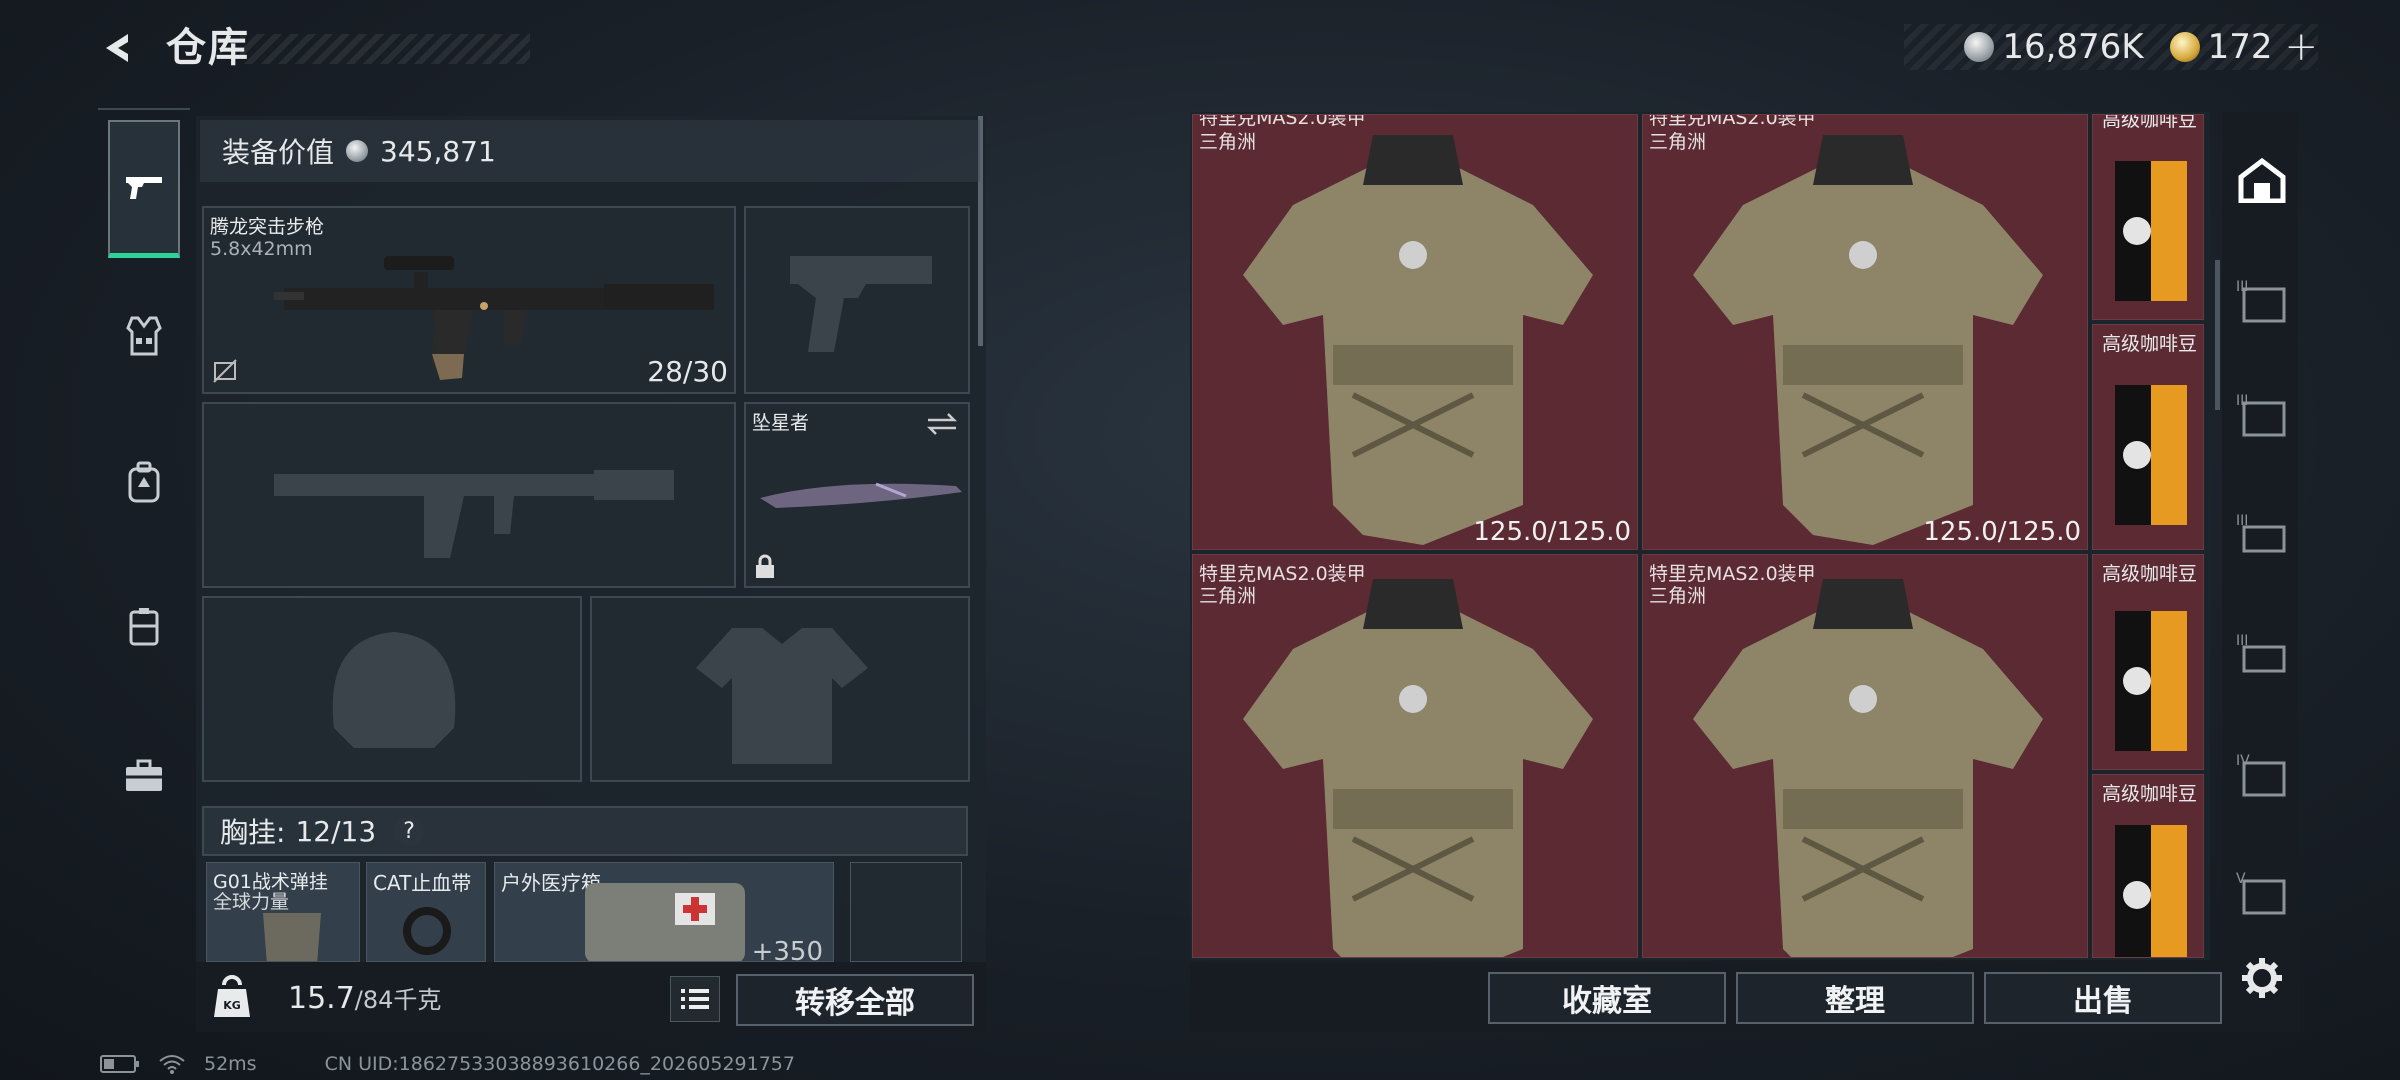  I want to click on case-icon, so click(144, 627).